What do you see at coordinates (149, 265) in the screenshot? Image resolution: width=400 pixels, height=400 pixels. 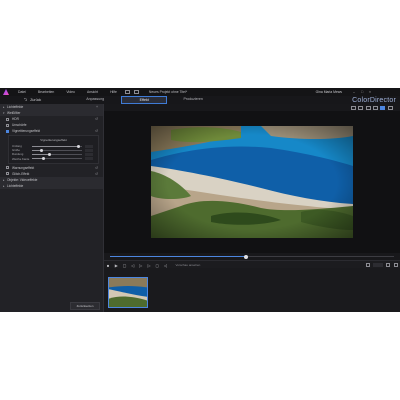 I see `fast-forward-icon: ▷` at bounding box center [149, 265].